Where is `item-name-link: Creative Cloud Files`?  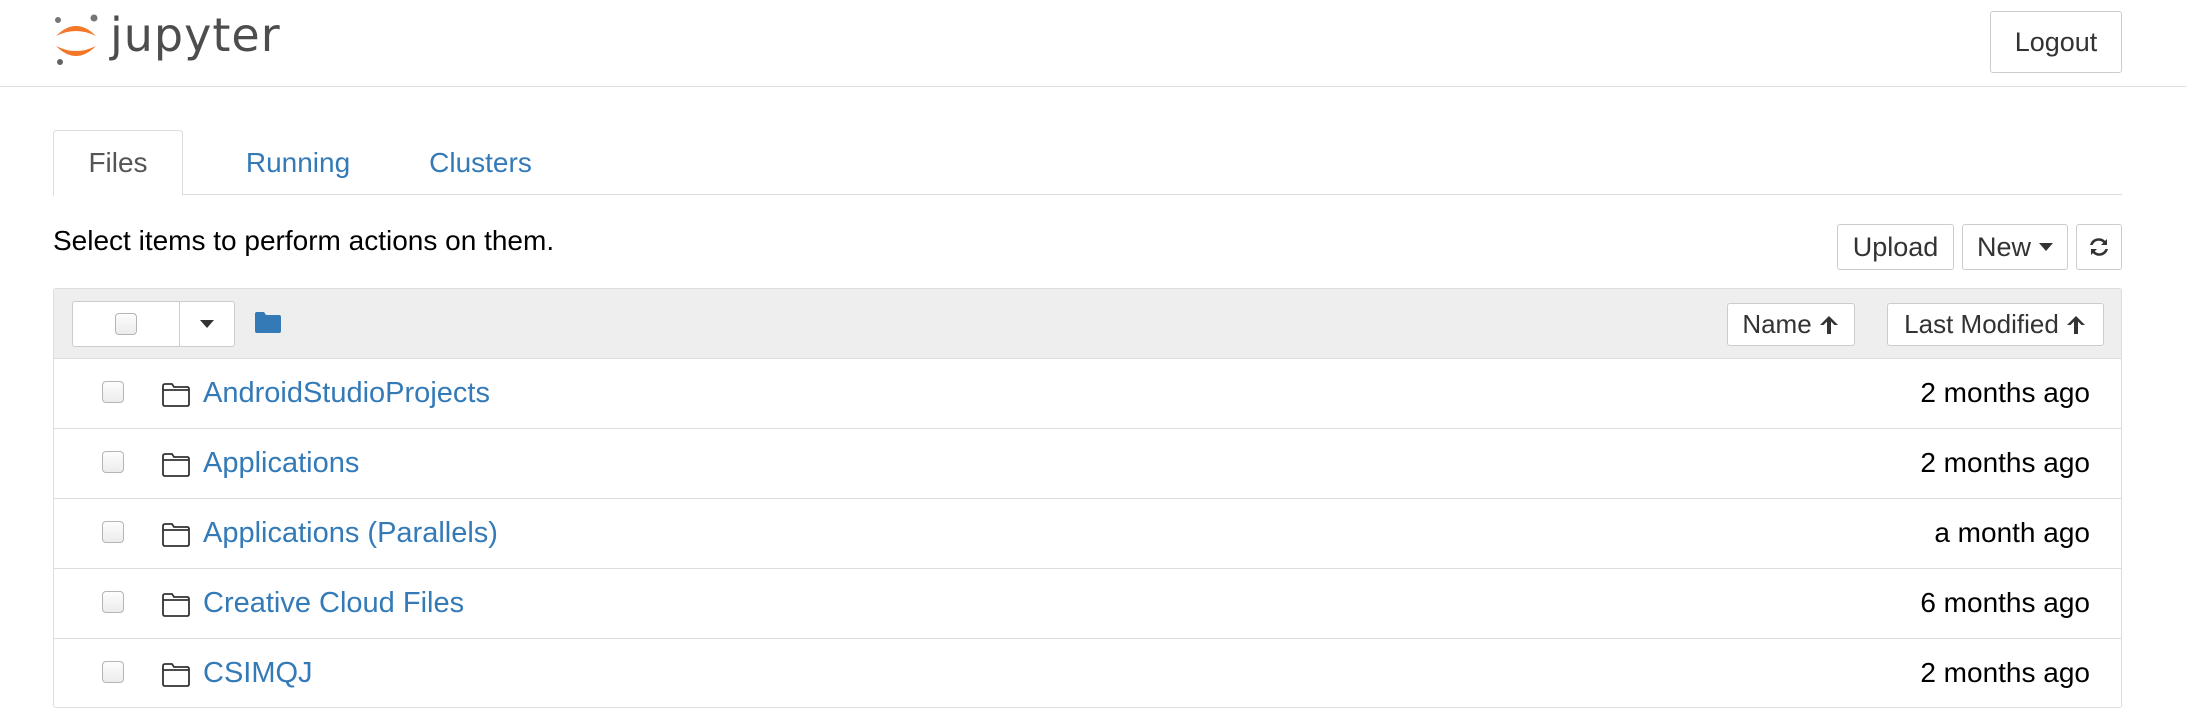 item-name-link: Creative Cloud Files is located at coordinates (333, 603).